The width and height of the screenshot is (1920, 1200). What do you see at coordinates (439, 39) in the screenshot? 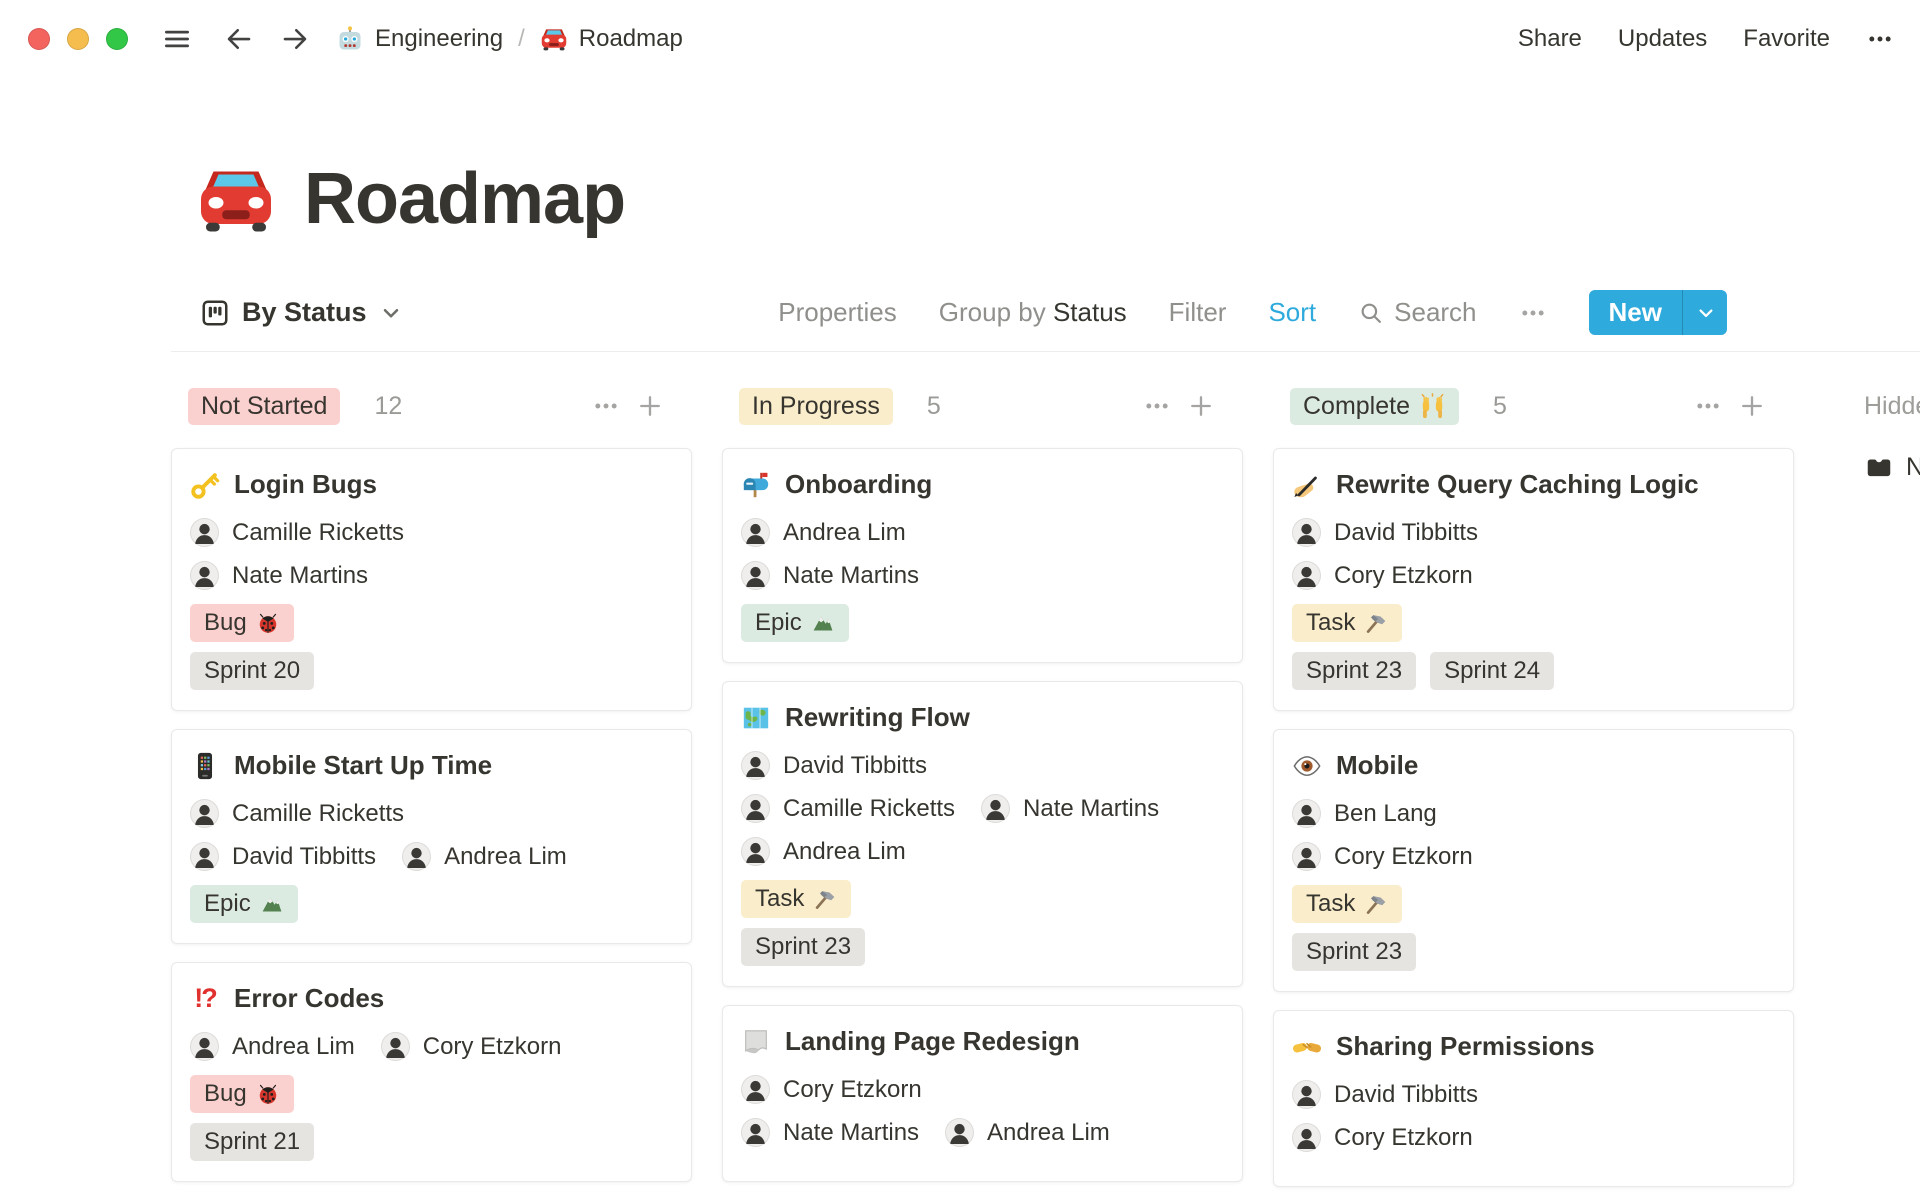
I see `breadcrumb-workspace: Engineering` at bounding box center [439, 39].